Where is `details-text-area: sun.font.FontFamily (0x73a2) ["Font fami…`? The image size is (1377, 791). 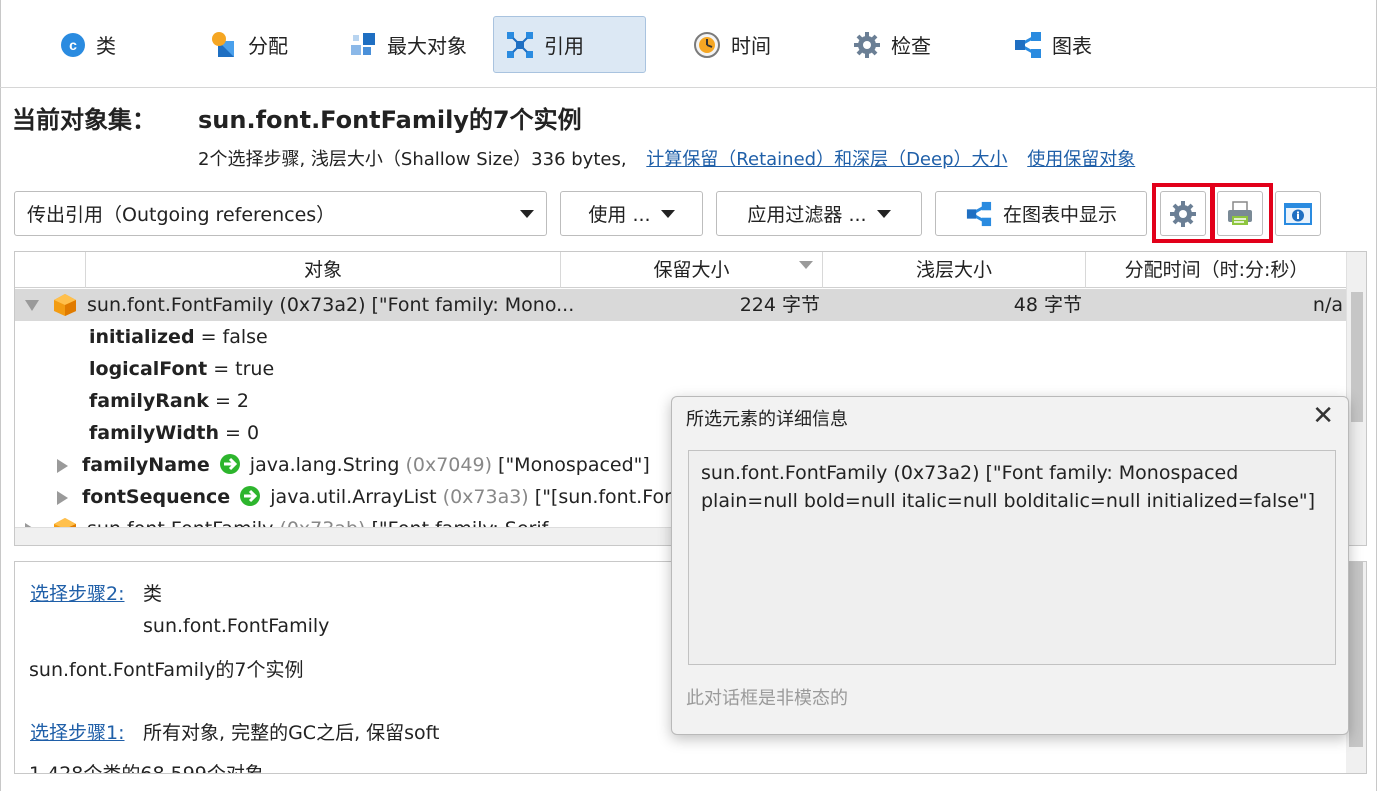 details-text-area: sun.font.FontFamily (0x73a2) ["Font fami… is located at coordinates (1012, 557).